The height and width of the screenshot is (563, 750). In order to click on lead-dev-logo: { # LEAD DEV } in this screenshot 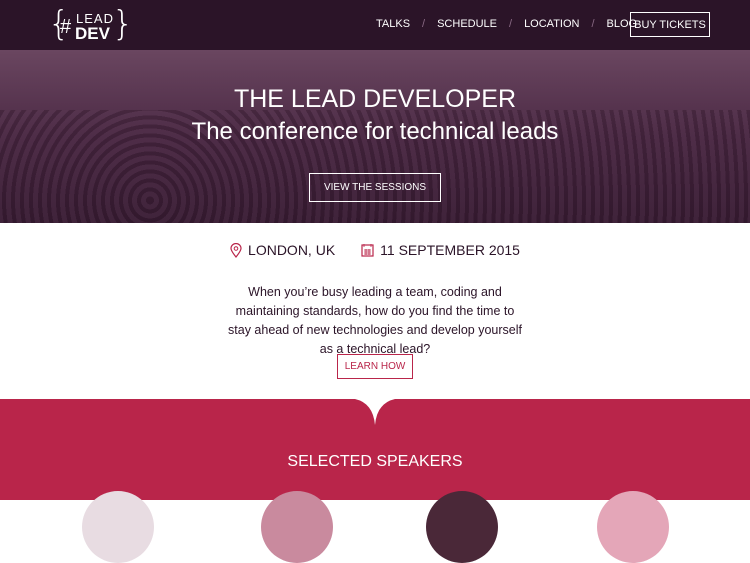, I will do `click(91, 25)`.